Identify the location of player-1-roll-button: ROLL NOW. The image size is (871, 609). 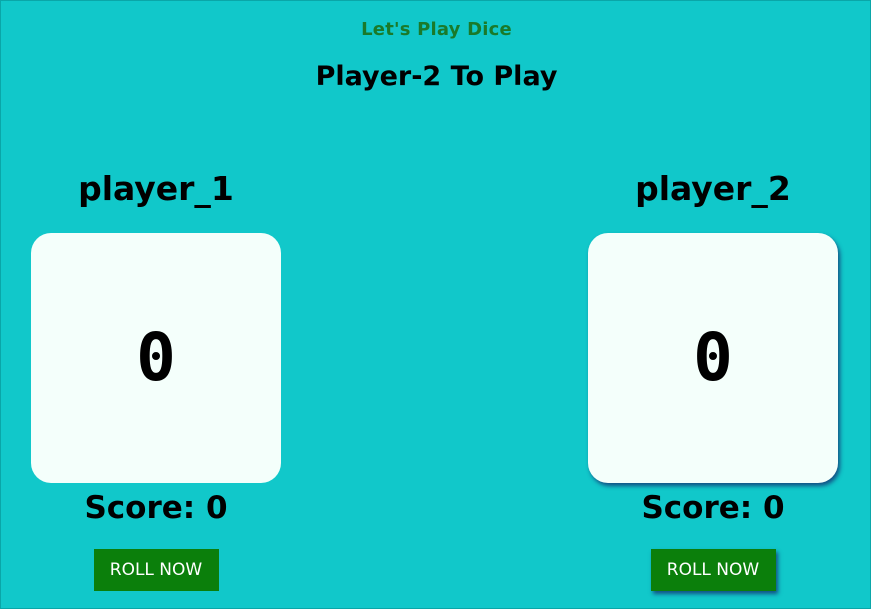
(156, 570).